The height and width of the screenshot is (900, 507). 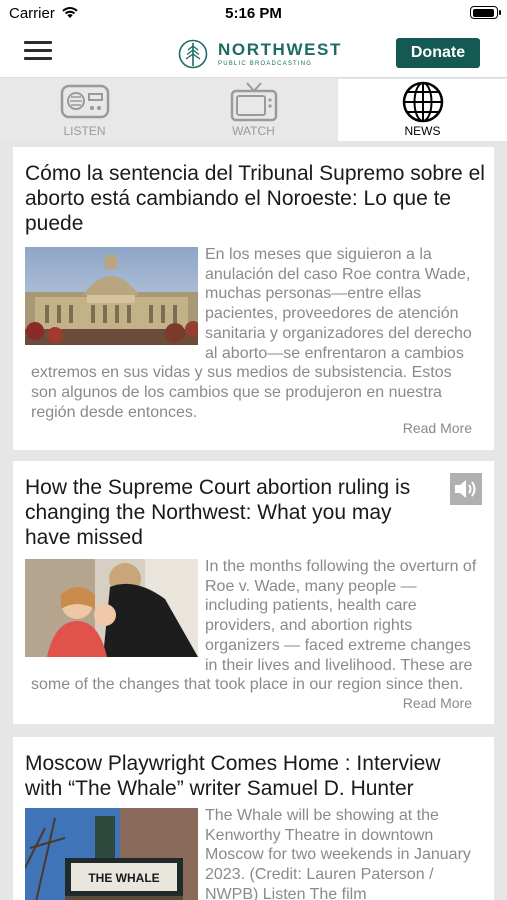 What do you see at coordinates (123, 878) in the screenshot?
I see `marquee-text: THE WHALE` at bounding box center [123, 878].